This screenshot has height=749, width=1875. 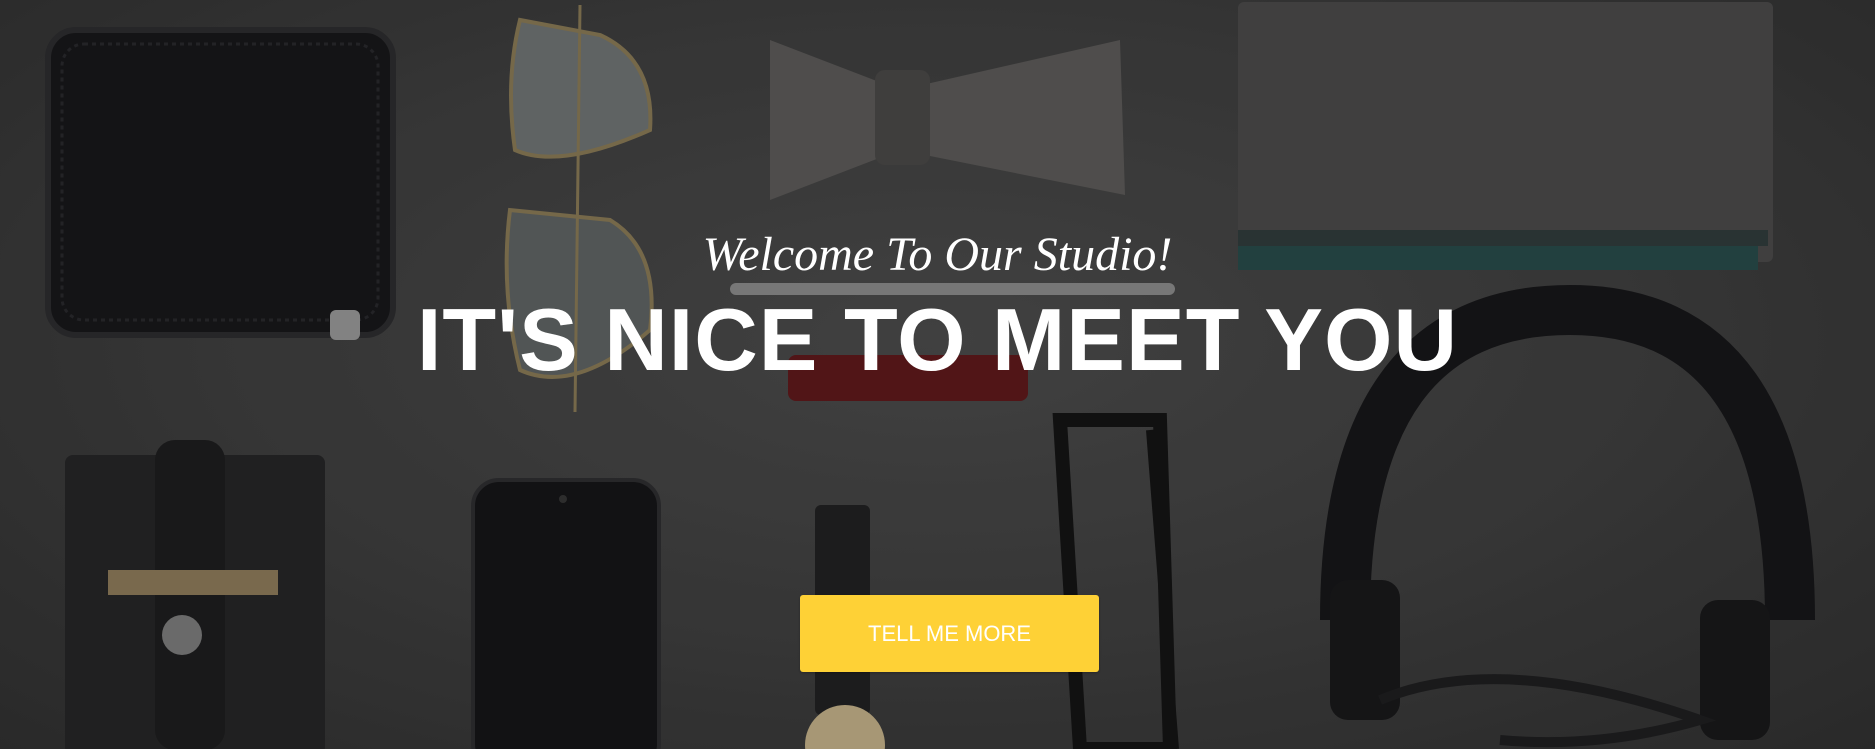 What do you see at coordinates (949, 633) in the screenshot?
I see `tell-me-more-button: TELL ME MORE` at bounding box center [949, 633].